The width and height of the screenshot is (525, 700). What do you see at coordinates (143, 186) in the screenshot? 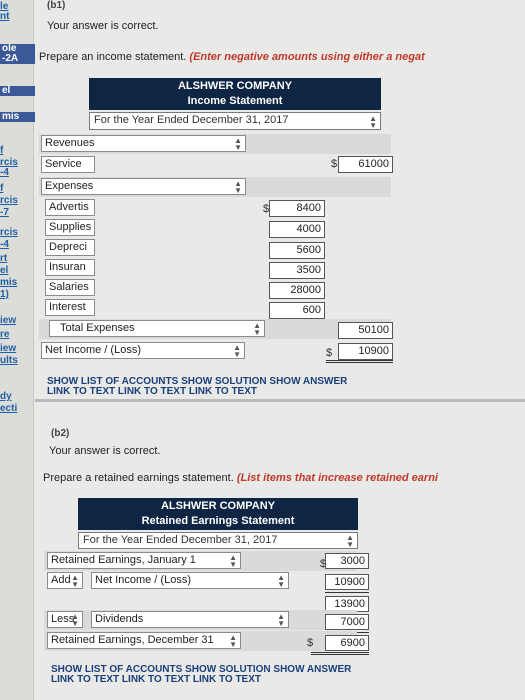
I see `expenses-select: Expenses ▲ ▼` at bounding box center [143, 186].